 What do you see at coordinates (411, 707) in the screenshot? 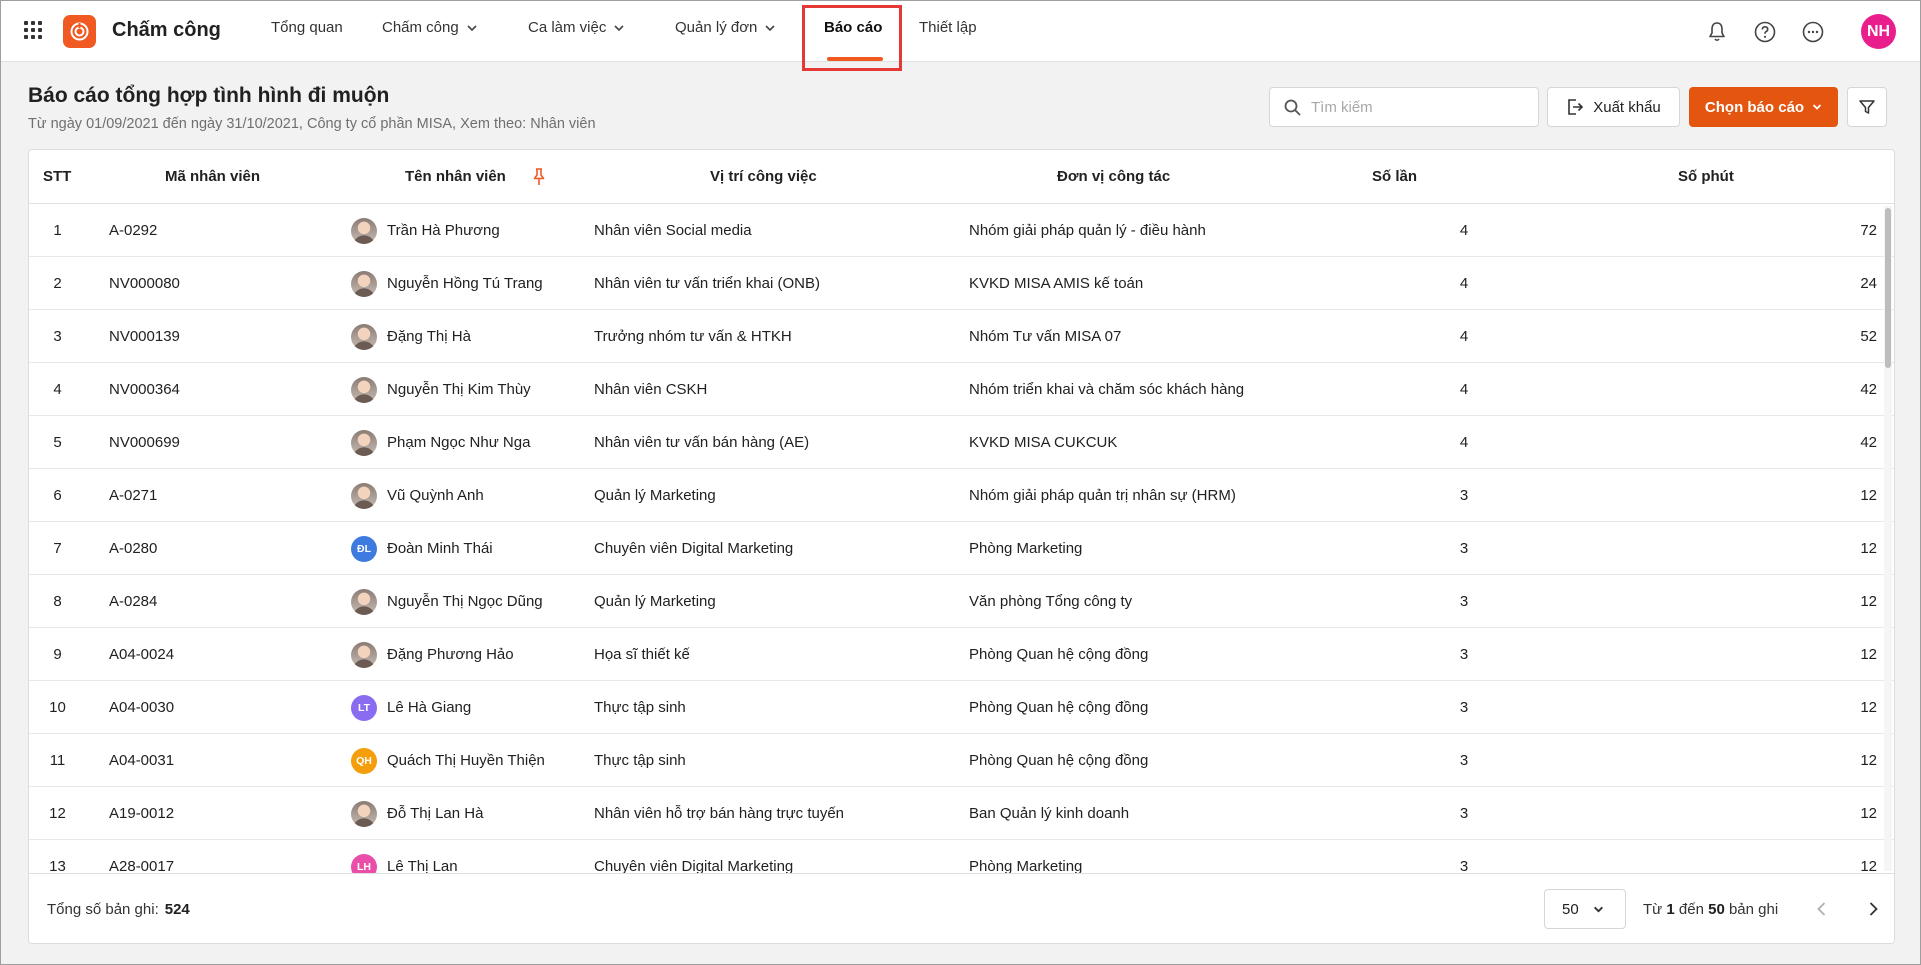
I see `cell-employee-name: LT Lê Hà Giang` at bounding box center [411, 707].